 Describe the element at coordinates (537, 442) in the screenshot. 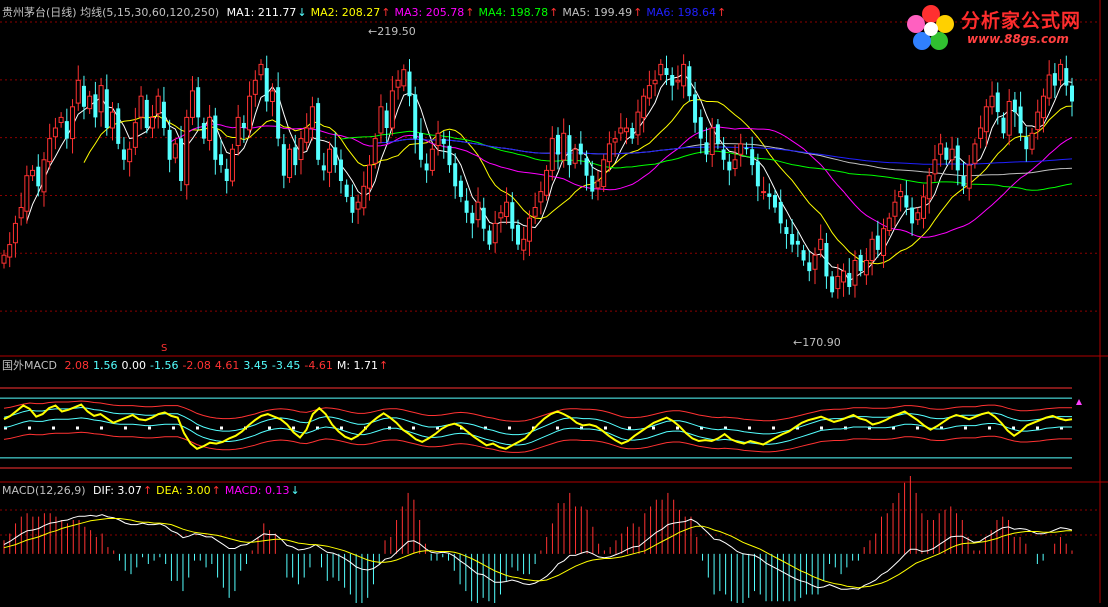

I see `lower-envelope` at that location.